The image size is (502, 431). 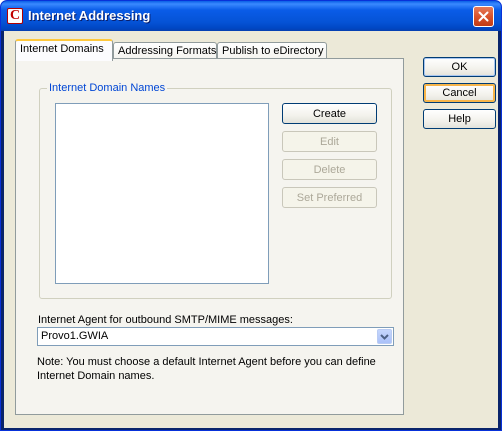 I want to click on set-preferred-button-label: Set Preferred, so click(x=329, y=197).